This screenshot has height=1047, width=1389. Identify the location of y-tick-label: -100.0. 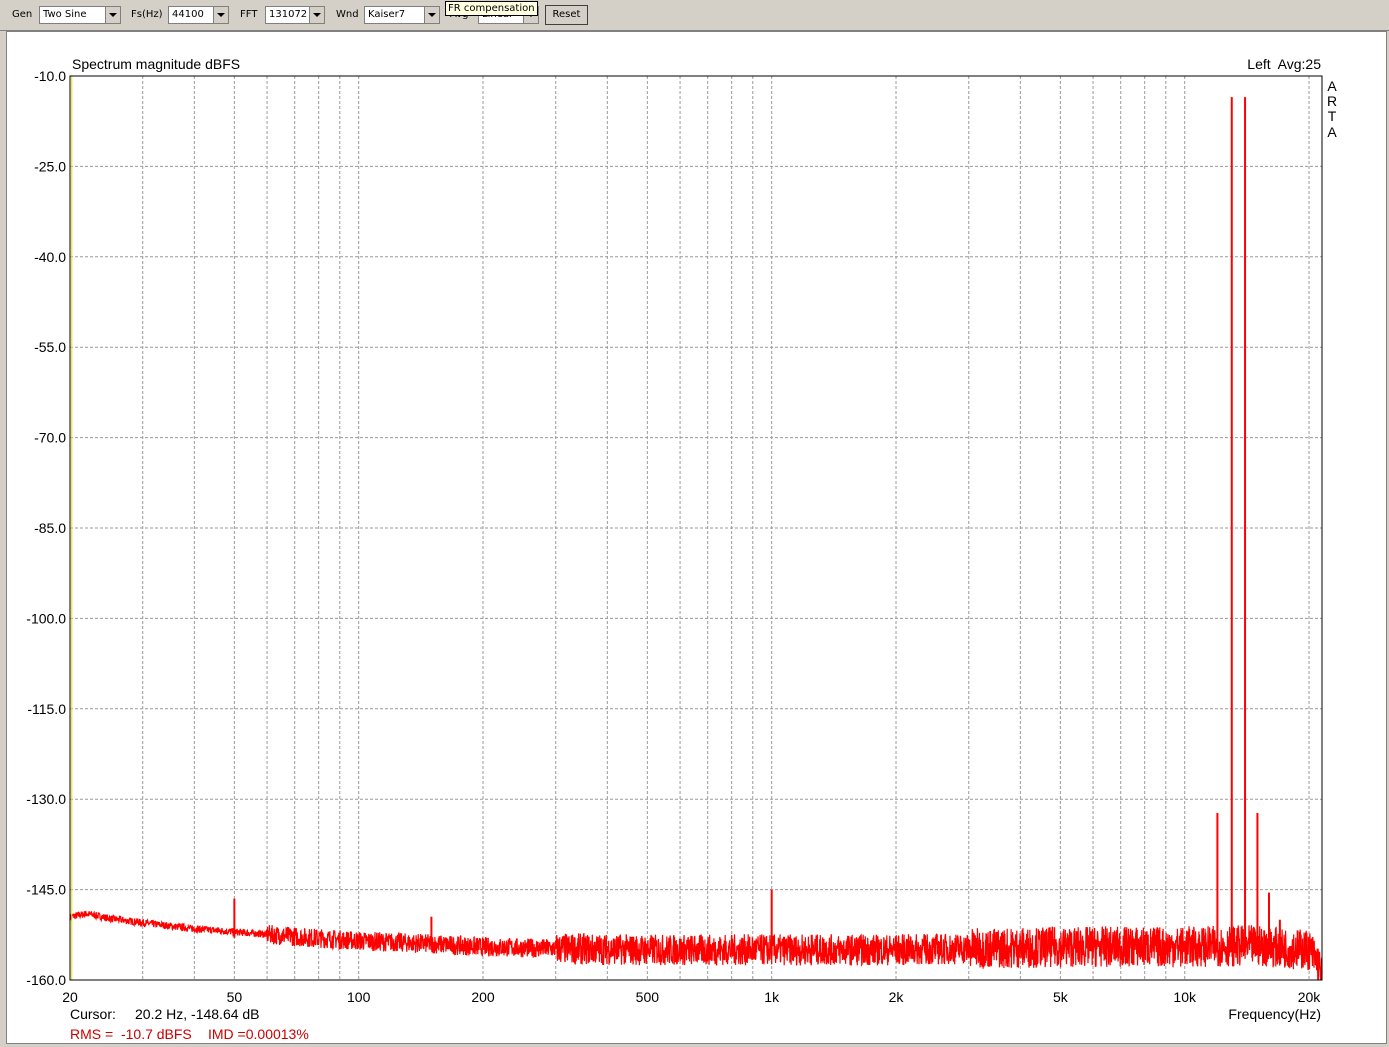
(46, 618).